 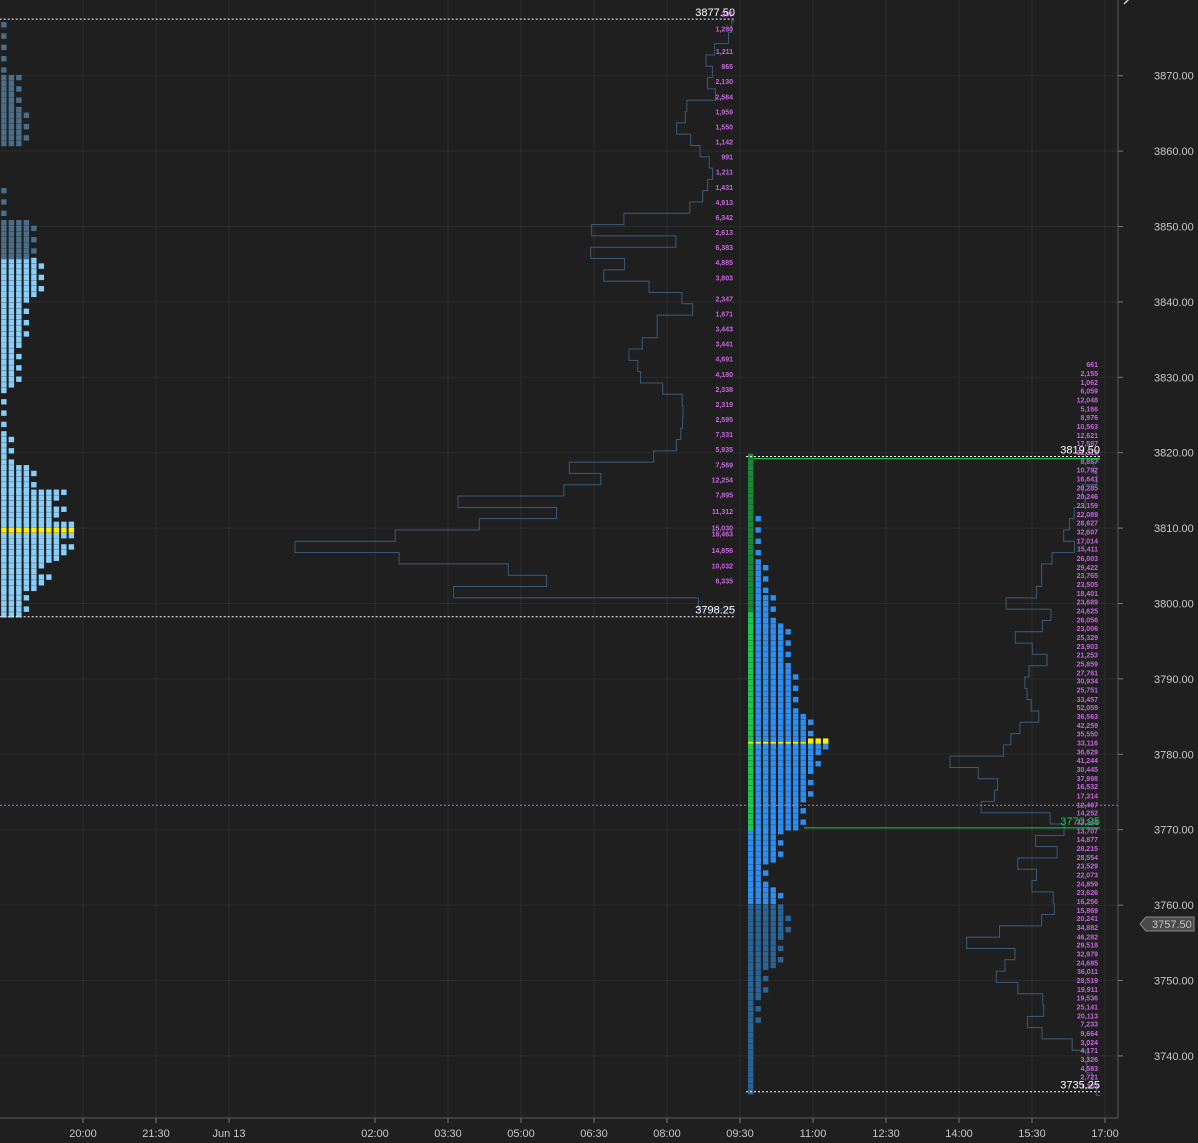 What do you see at coordinates (1088, 761) in the screenshot?
I see `volume-label: 41,244` at bounding box center [1088, 761].